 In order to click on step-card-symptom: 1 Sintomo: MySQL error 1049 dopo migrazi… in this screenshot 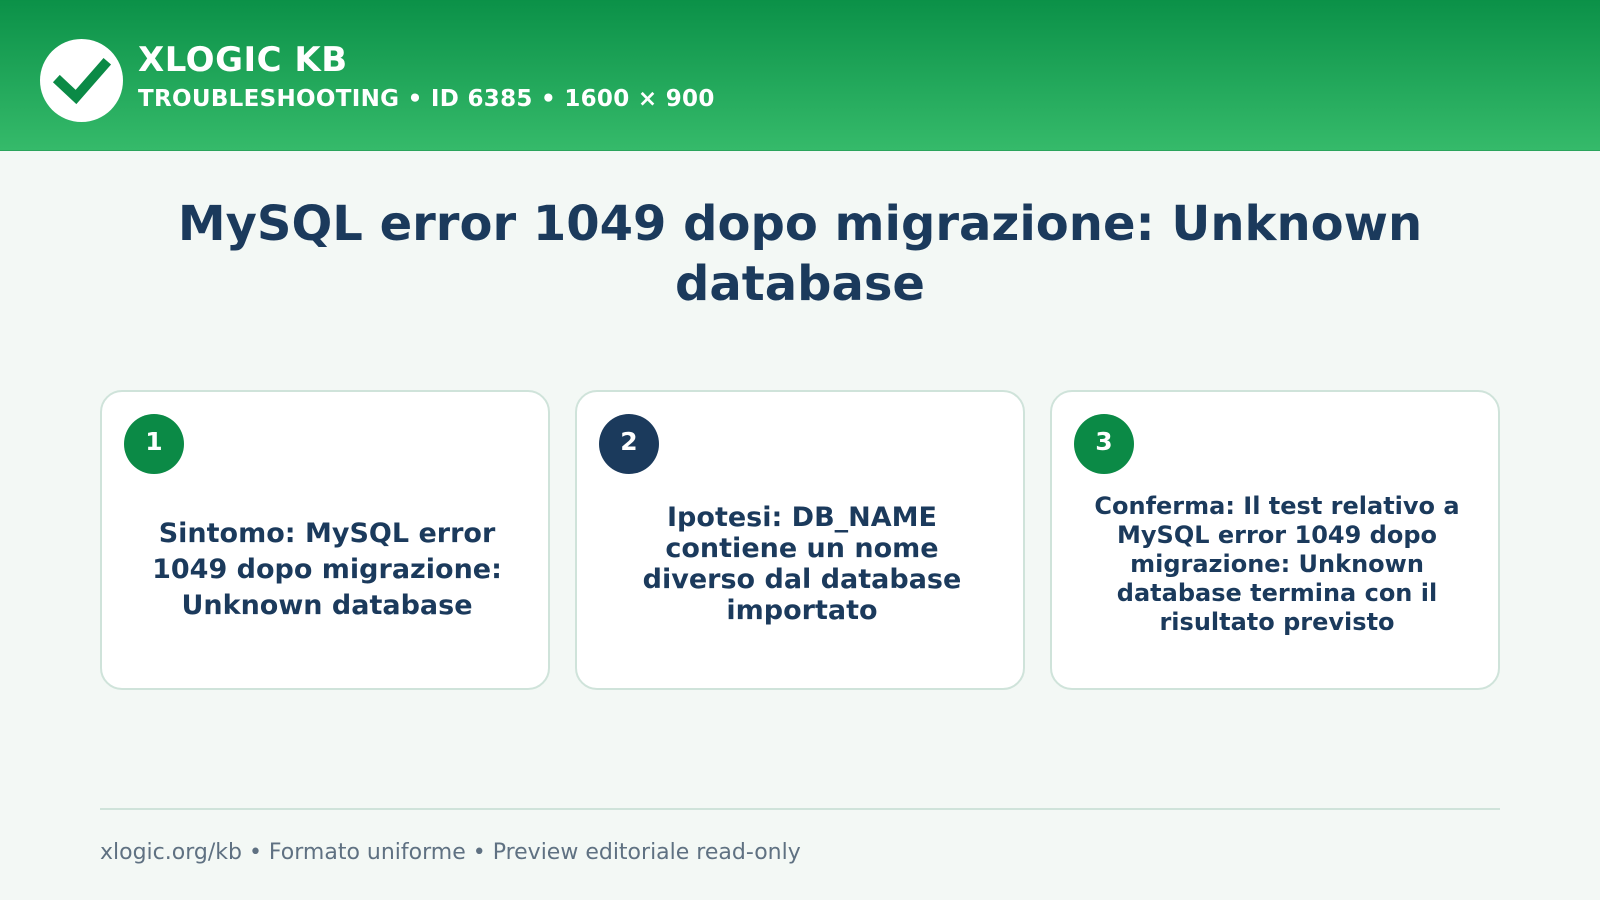, I will do `click(325, 540)`.